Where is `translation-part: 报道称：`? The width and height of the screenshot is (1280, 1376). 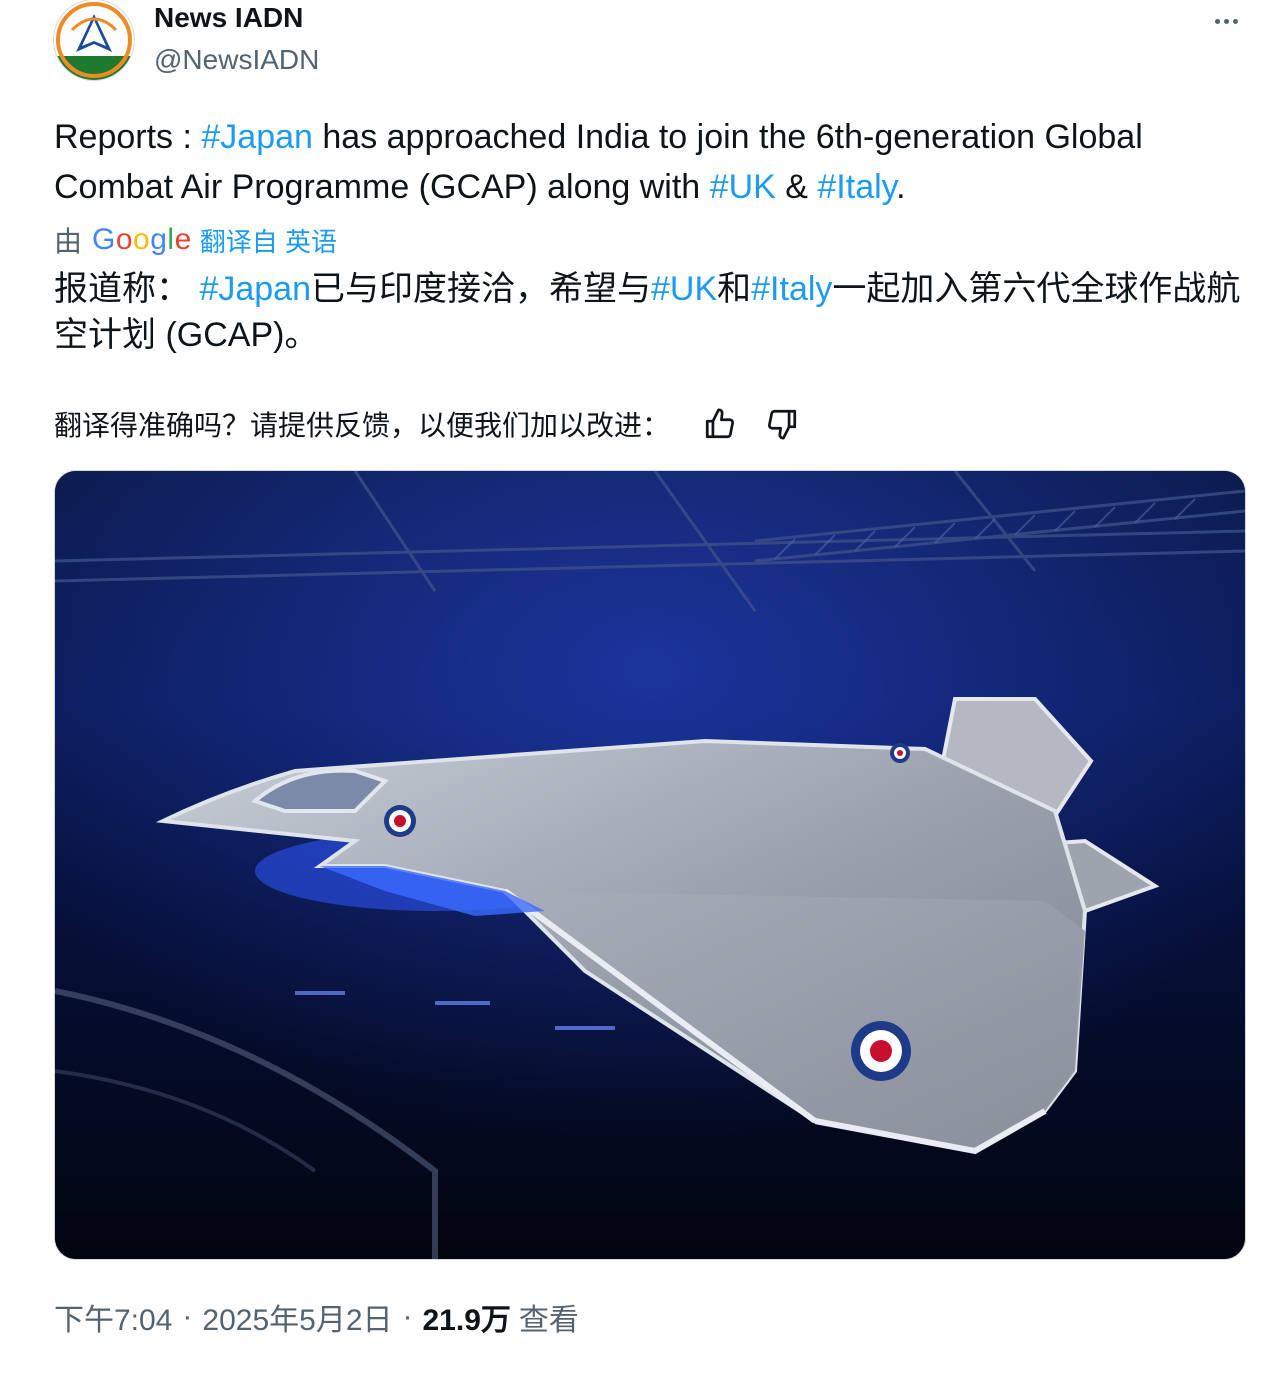 translation-part: 报道称： is located at coordinates (127, 289).